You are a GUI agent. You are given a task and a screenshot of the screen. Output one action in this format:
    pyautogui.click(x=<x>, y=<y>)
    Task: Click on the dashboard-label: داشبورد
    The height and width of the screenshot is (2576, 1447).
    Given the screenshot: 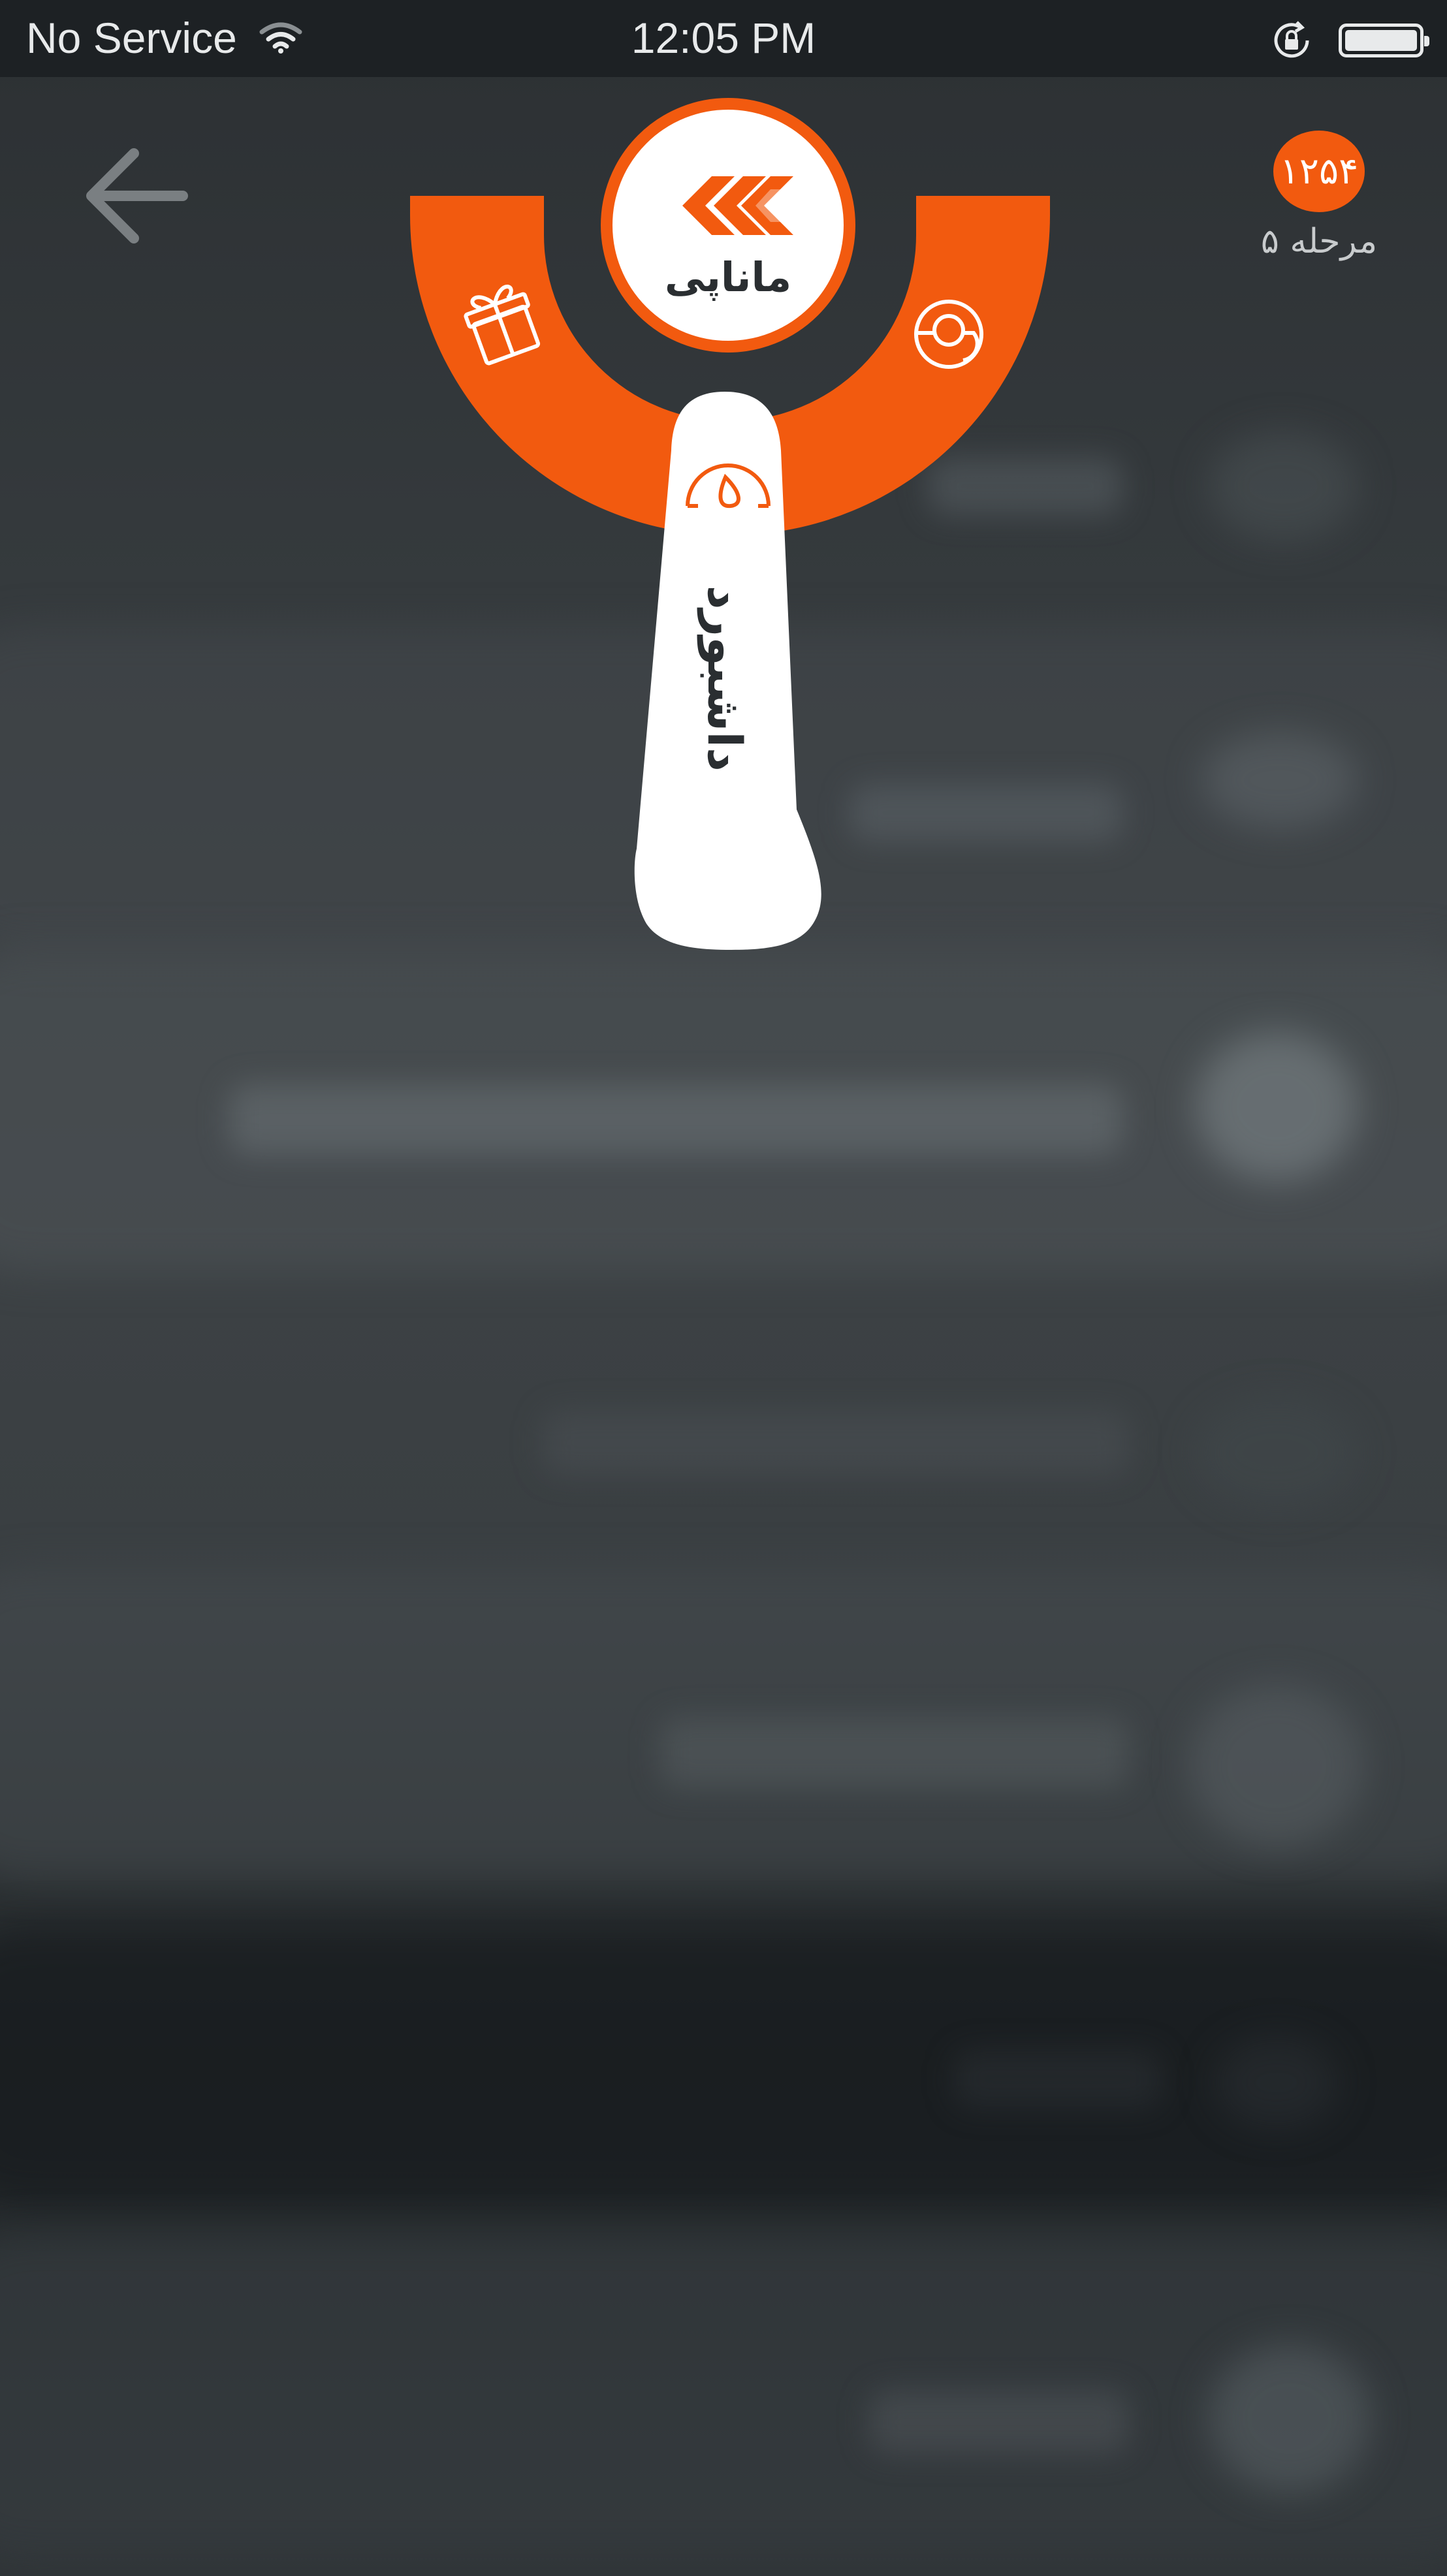 What is the action you would take?
    pyautogui.click(x=724, y=678)
    